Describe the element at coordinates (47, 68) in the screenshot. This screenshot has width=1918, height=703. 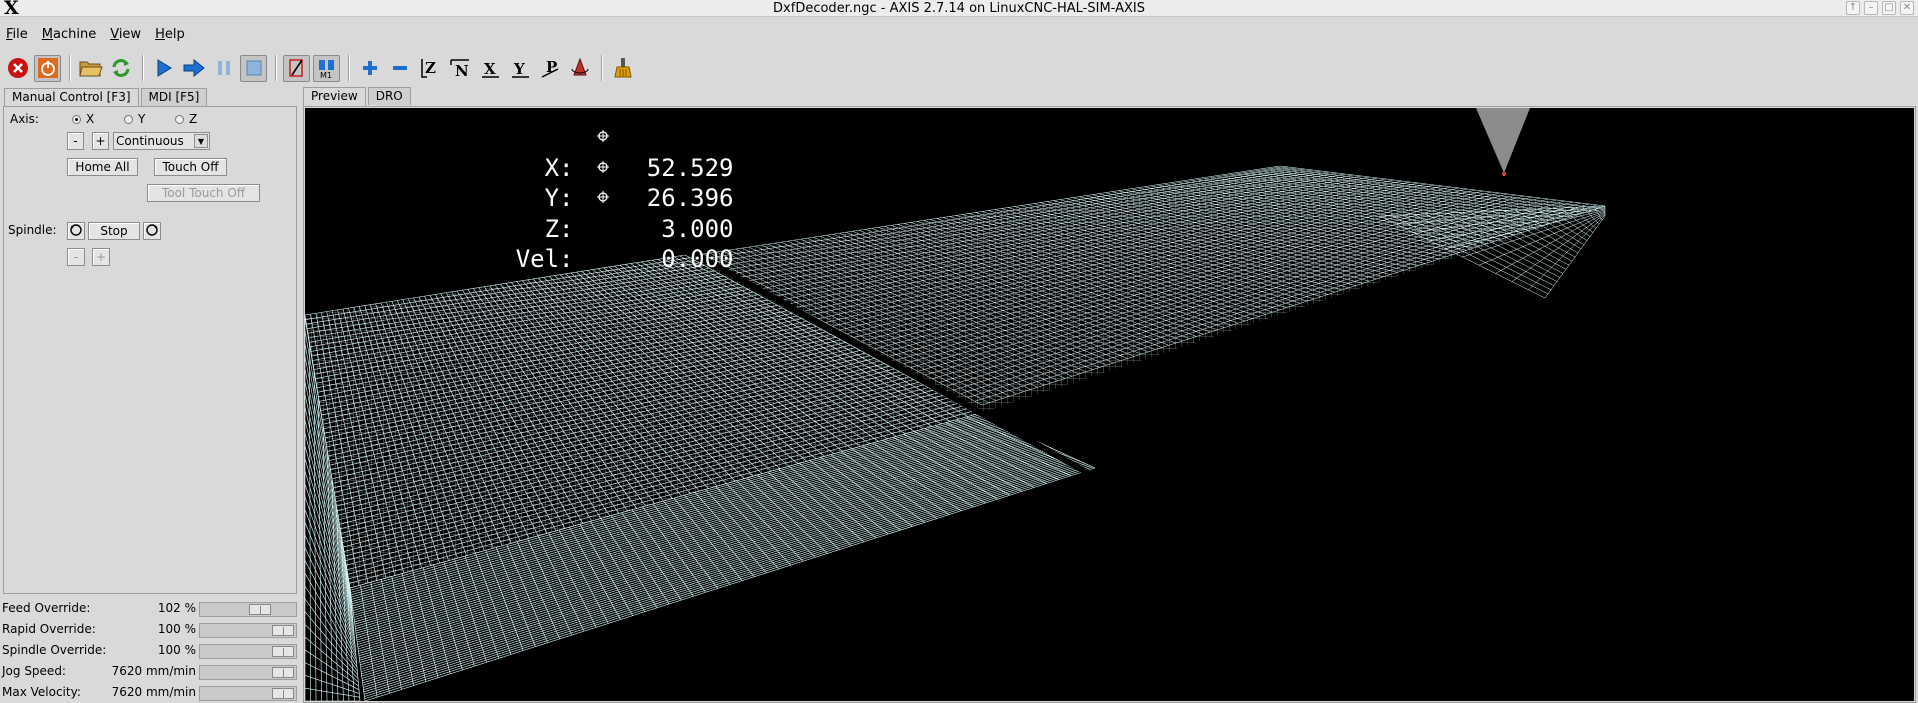
I see `machine-power-icon` at that location.